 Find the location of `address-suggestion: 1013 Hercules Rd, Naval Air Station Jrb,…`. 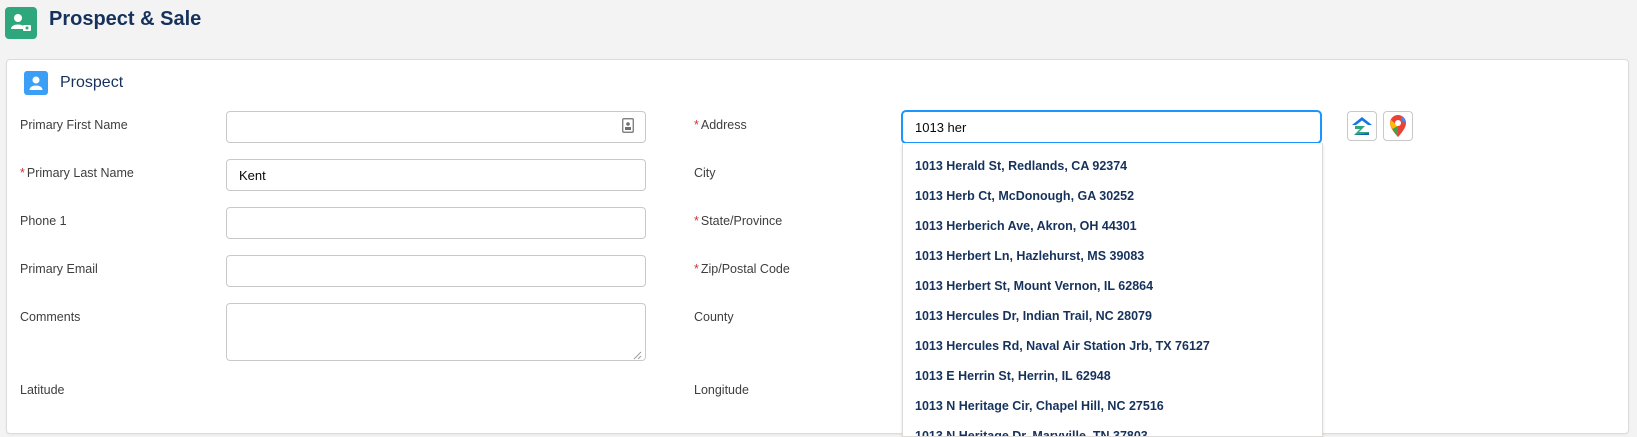

address-suggestion: 1013 Hercules Rd, Naval Air Station Jrb,… is located at coordinates (1112, 346).